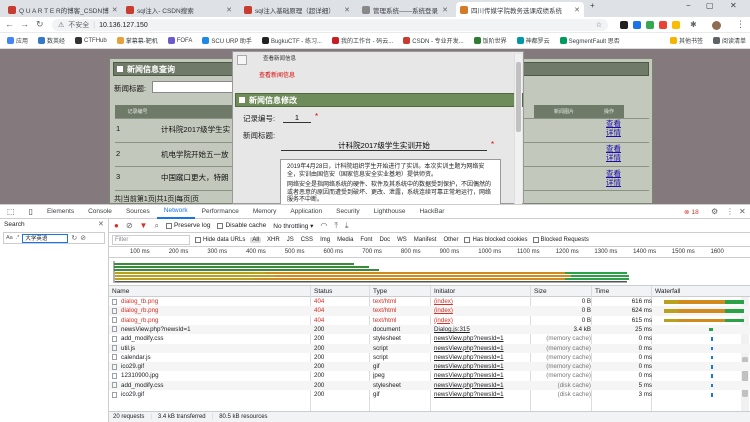 The image size is (750, 422). What do you see at coordinates (590, 40) in the screenshot?
I see `bookmark-item: SegmentFault 思否` at bounding box center [590, 40].